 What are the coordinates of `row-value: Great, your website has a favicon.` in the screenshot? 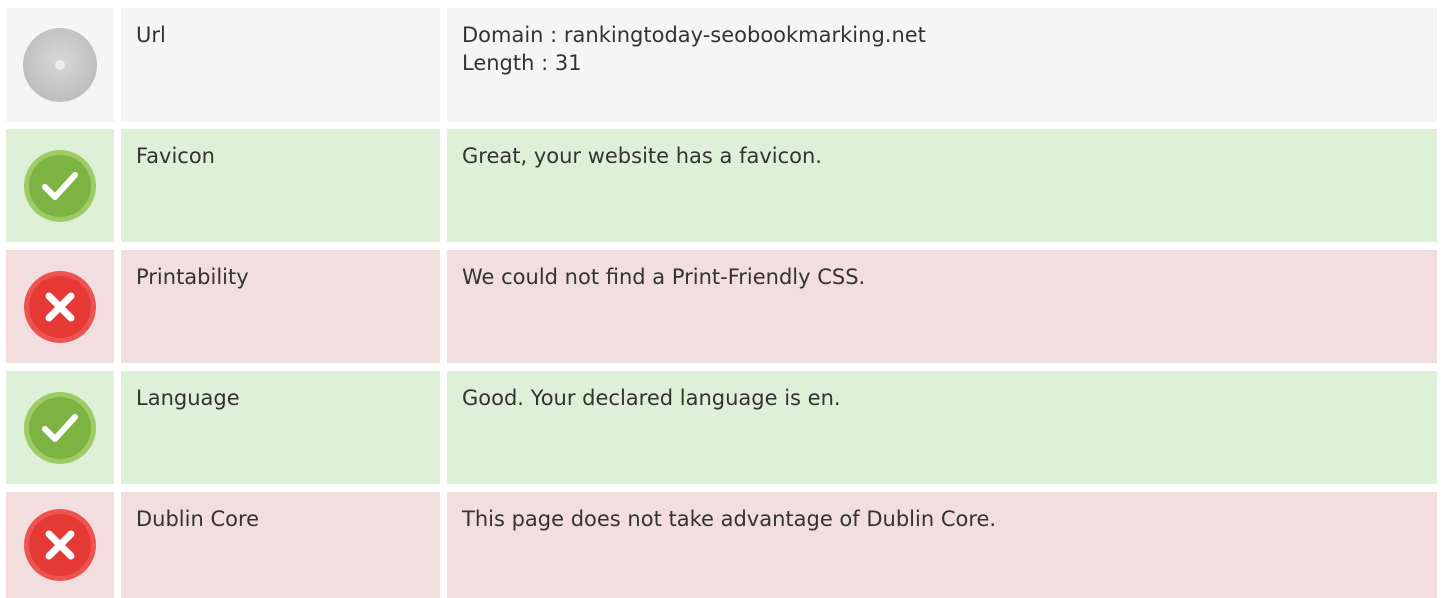 It's located at (942, 185).